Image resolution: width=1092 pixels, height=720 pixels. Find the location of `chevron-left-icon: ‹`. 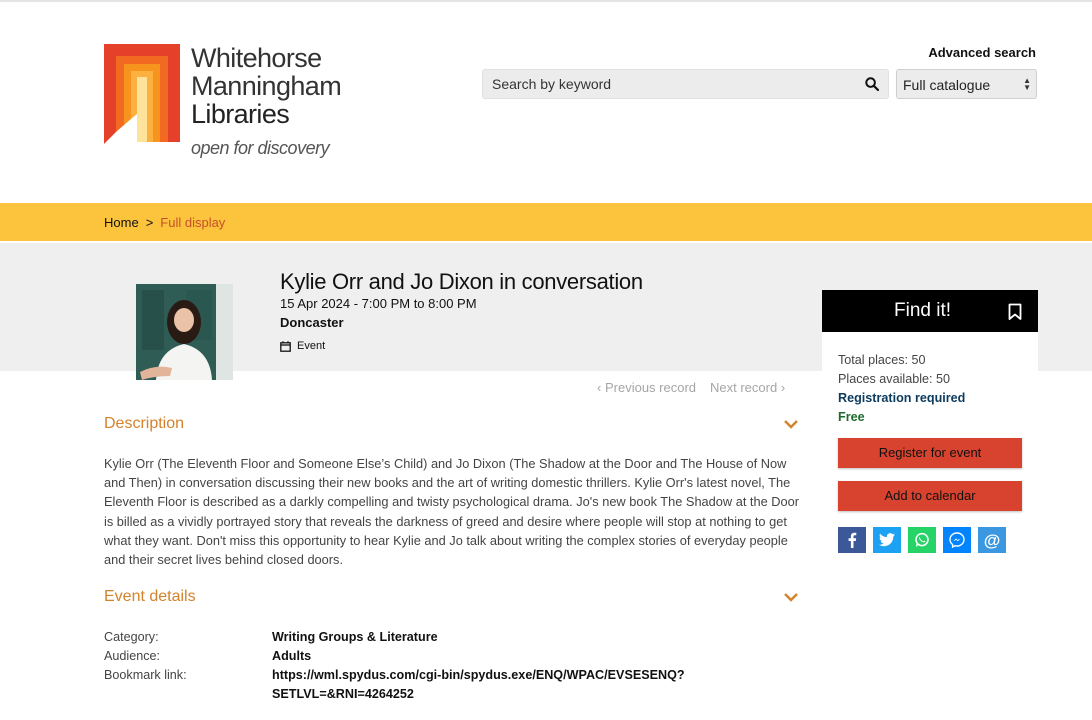

chevron-left-icon: ‹ is located at coordinates (599, 387).